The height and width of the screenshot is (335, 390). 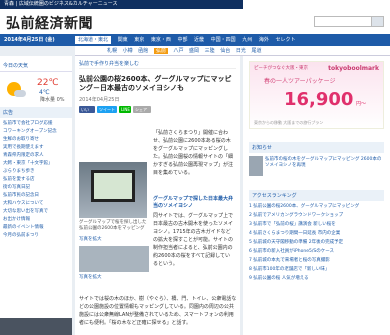 What do you see at coordinates (324, 163) in the screenshot?
I see `news-item-link: 弘前市の桜の木をグーグルマップにマッピング 2600本のソメイヨシノを再現` at bounding box center [324, 163].